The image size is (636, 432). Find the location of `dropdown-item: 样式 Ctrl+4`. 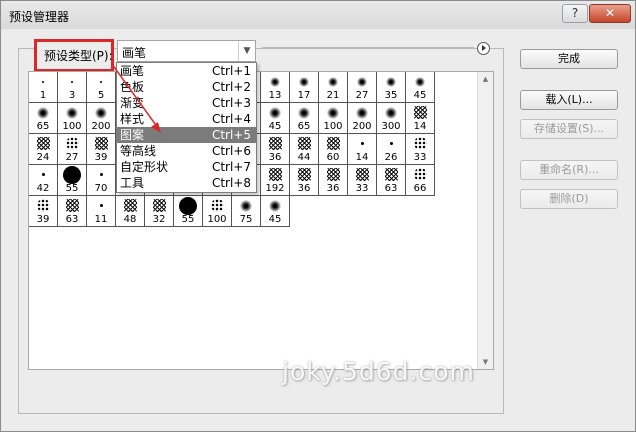

dropdown-item: 样式 Ctrl+4 is located at coordinates (186, 119).